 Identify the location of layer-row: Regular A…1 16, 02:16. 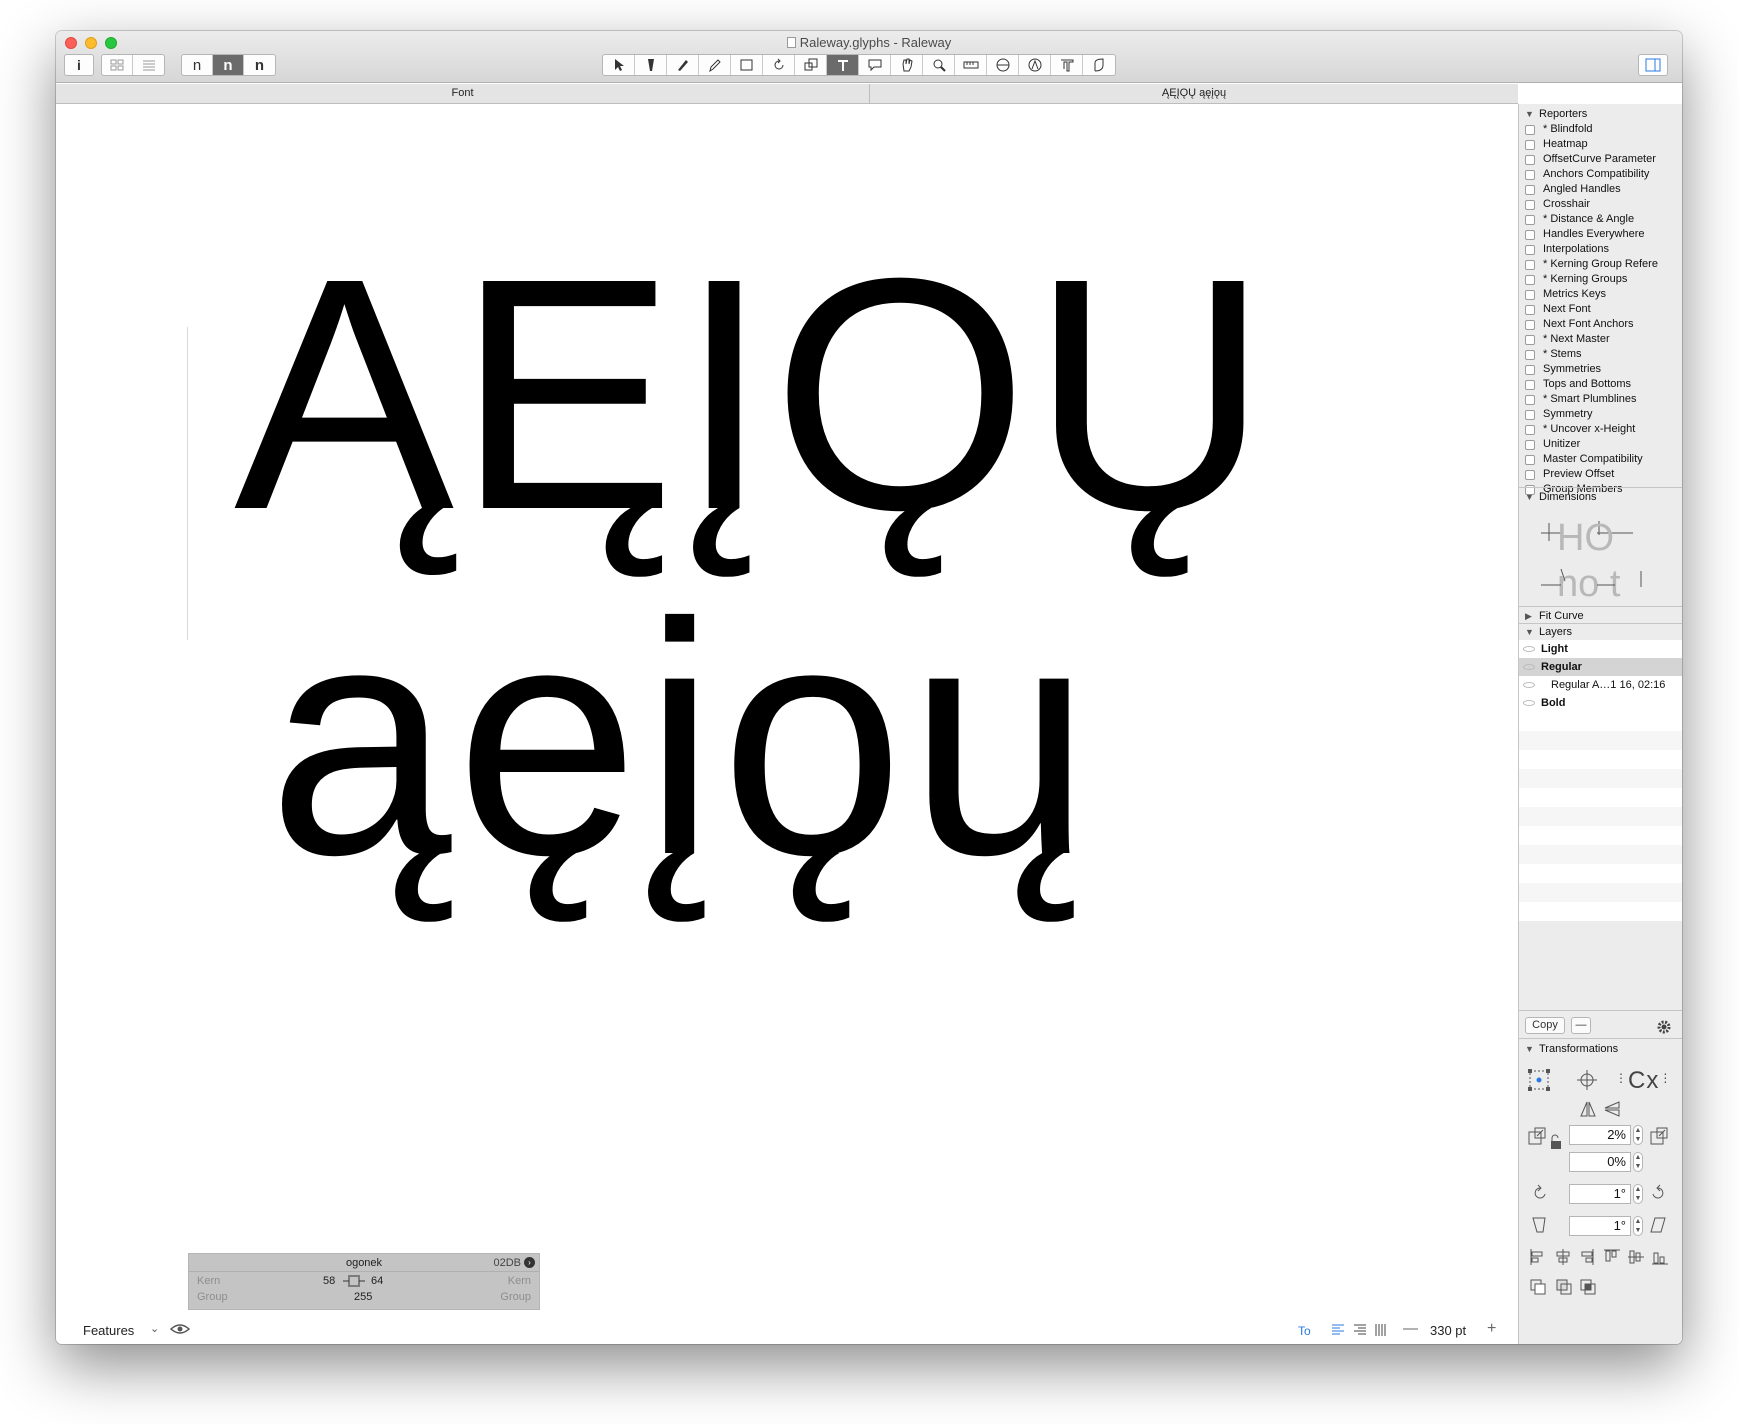
(1600, 685).